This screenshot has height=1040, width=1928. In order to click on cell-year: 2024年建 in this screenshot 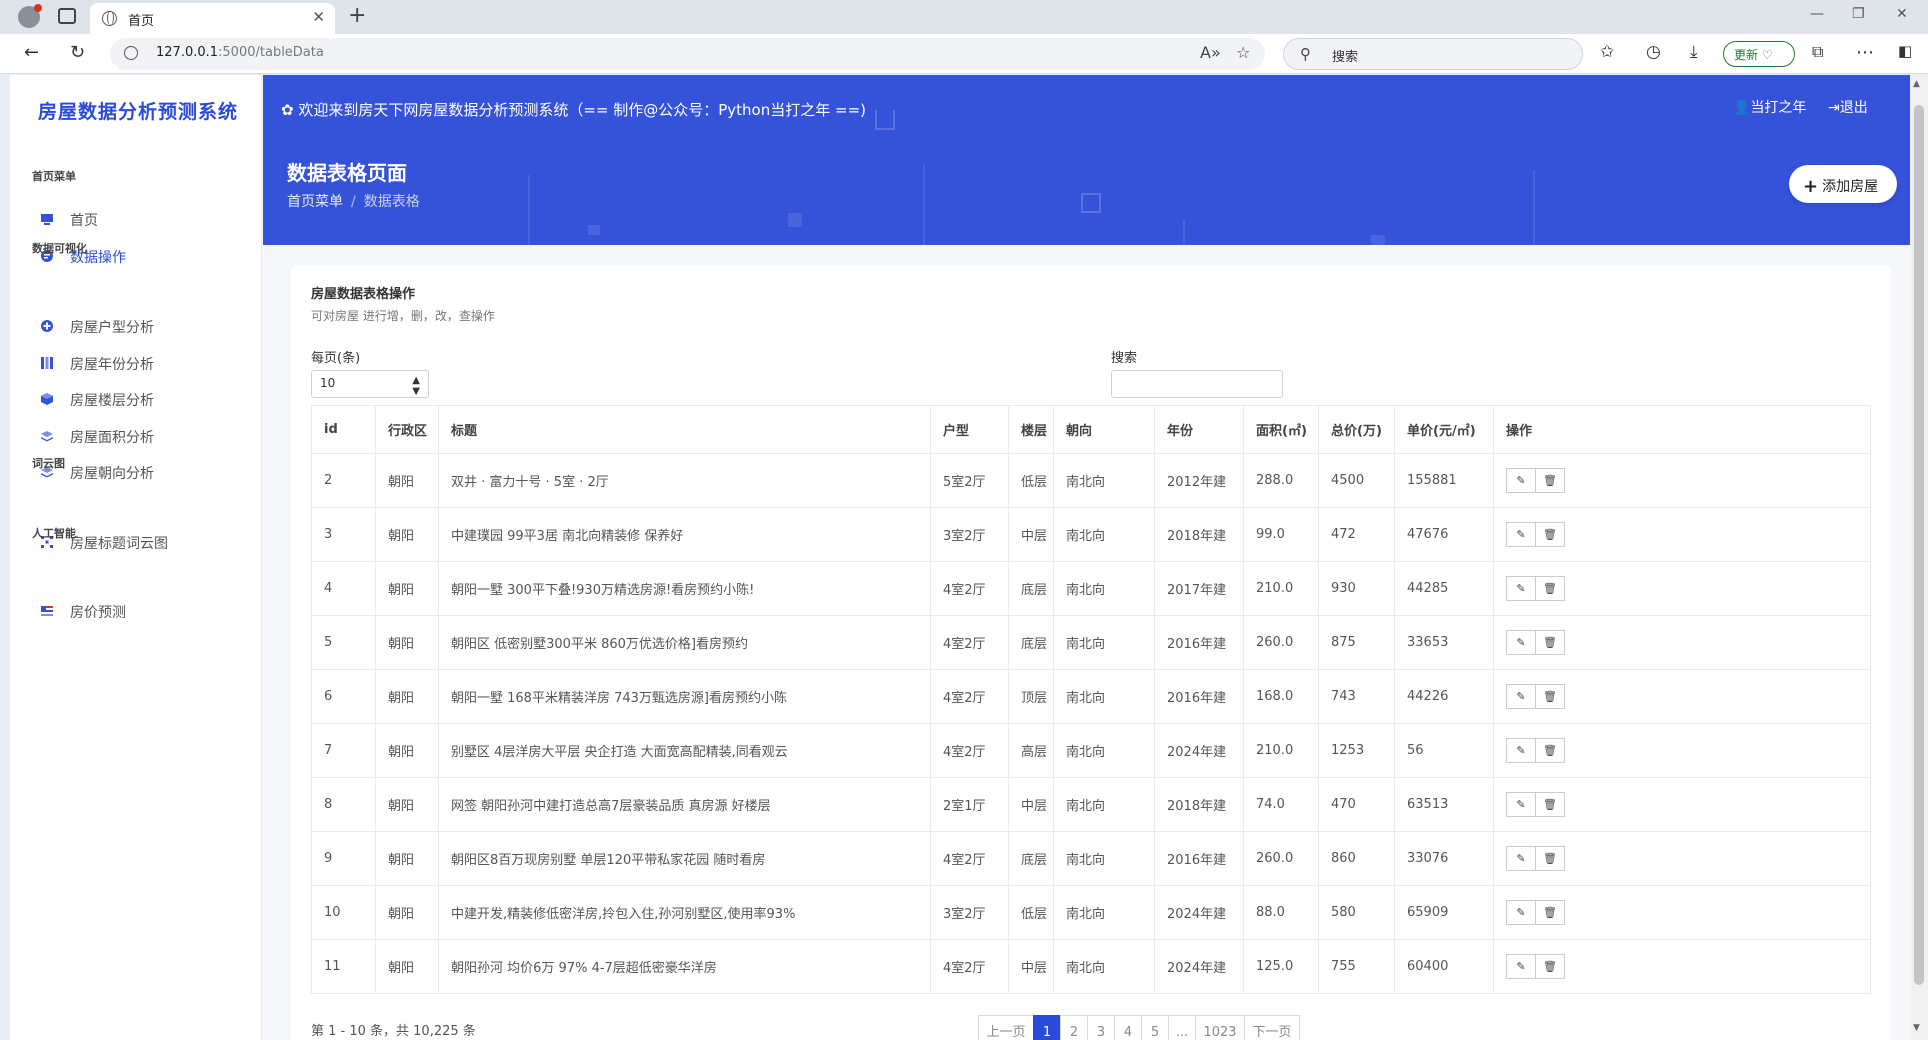, I will do `click(1199, 912)`.